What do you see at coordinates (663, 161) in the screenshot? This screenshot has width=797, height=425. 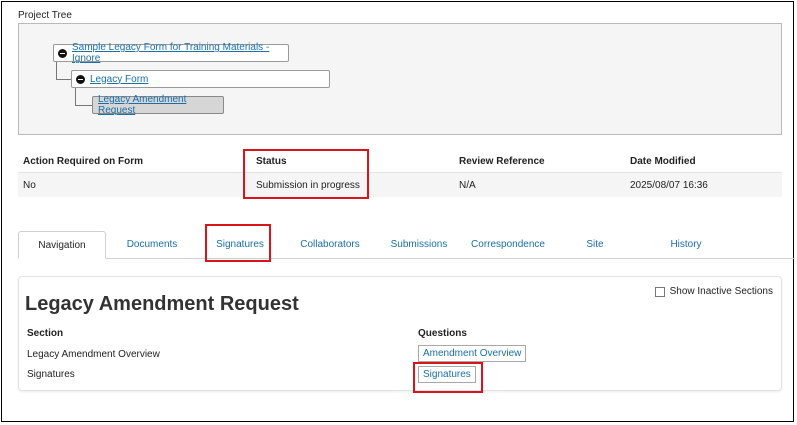 I see `header-date-modified: Date Modified` at bounding box center [663, 161].